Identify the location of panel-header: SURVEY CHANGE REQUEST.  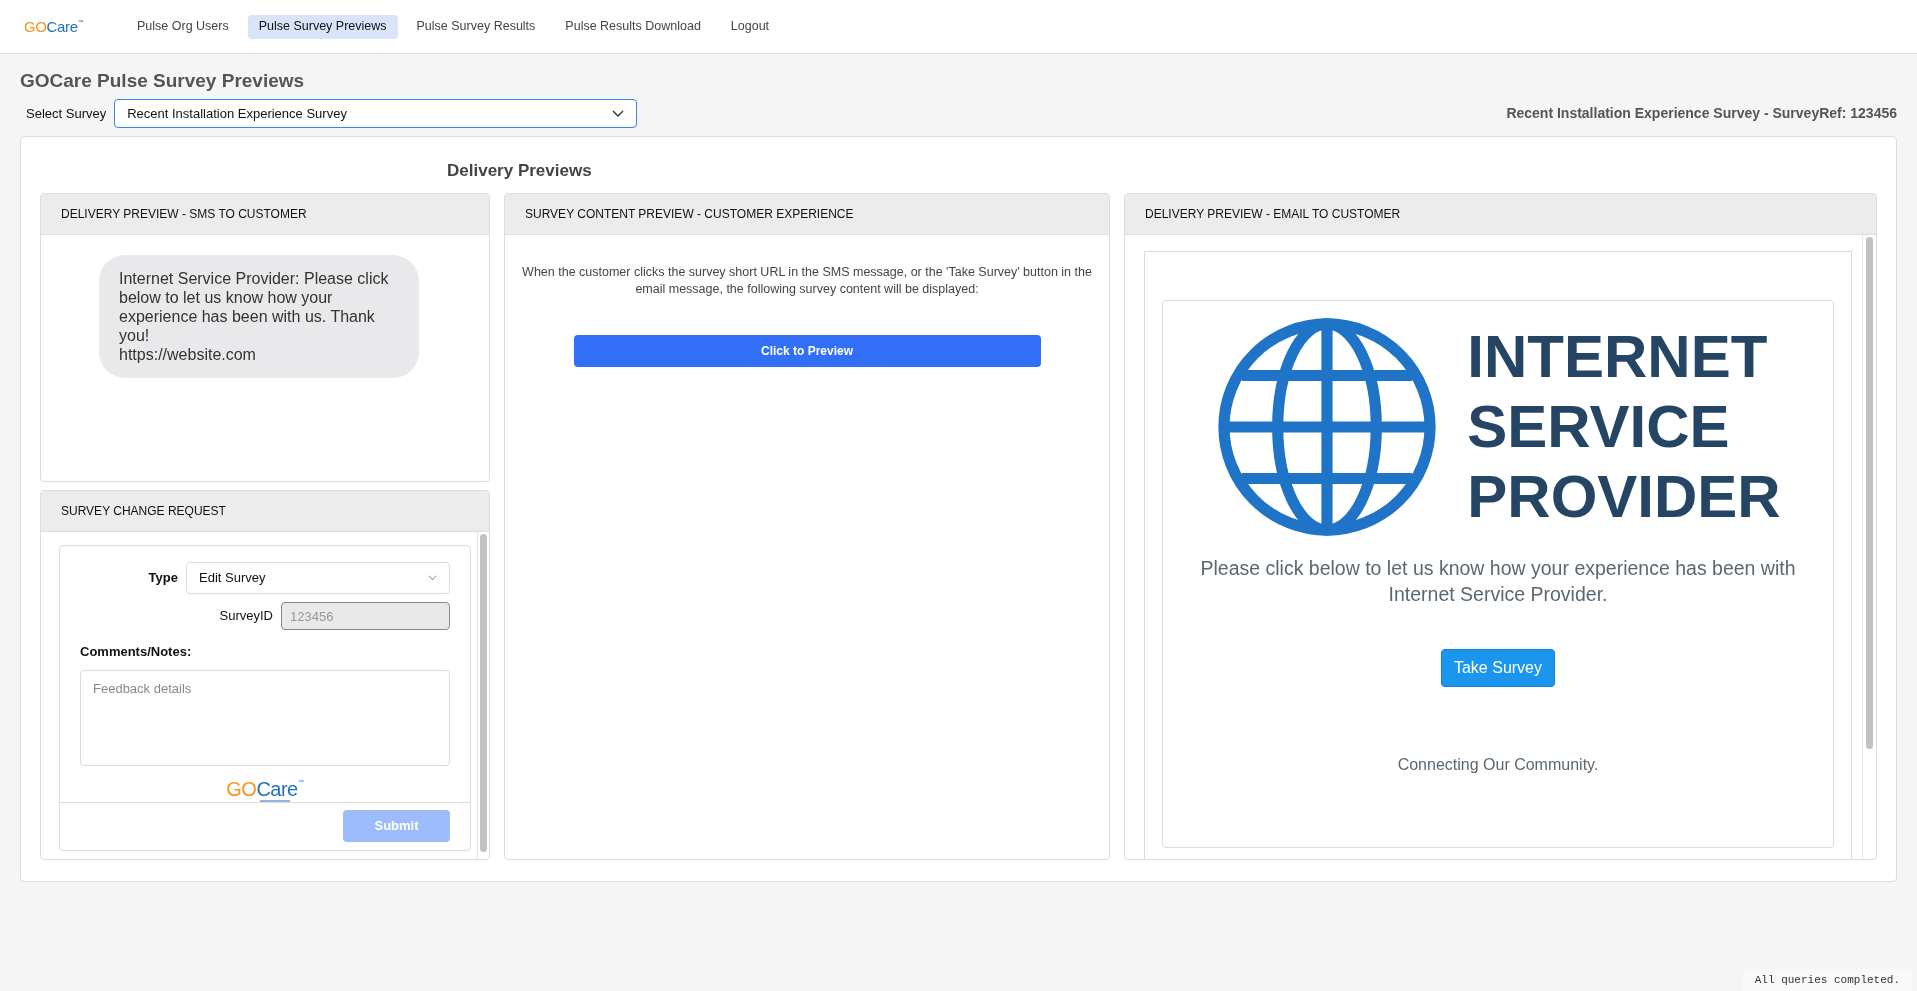
(265, 511).